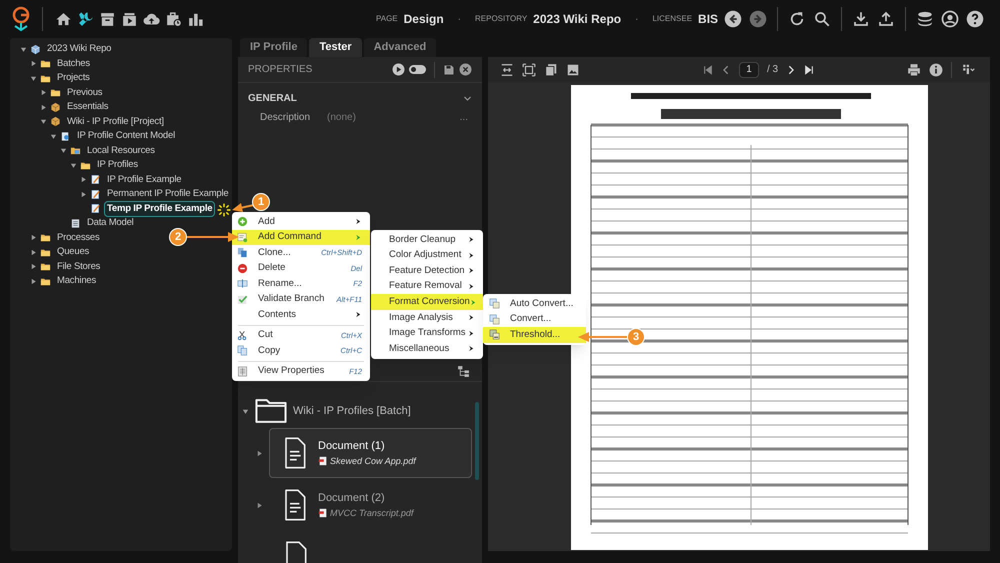  What do you see at coordinates (427, 271) in the screenshot?
I see `menu-item: Feature Detection` at bounding box center [427, 271].